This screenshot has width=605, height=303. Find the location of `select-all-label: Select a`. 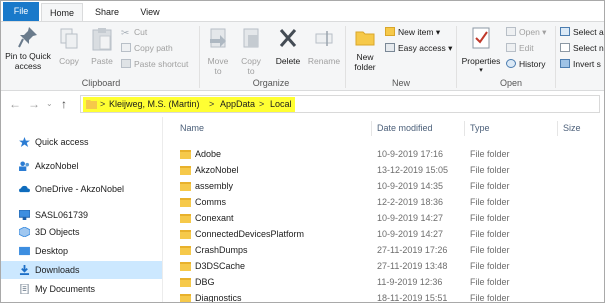

select-all-label: Select a is located at coordinates (588, 32).